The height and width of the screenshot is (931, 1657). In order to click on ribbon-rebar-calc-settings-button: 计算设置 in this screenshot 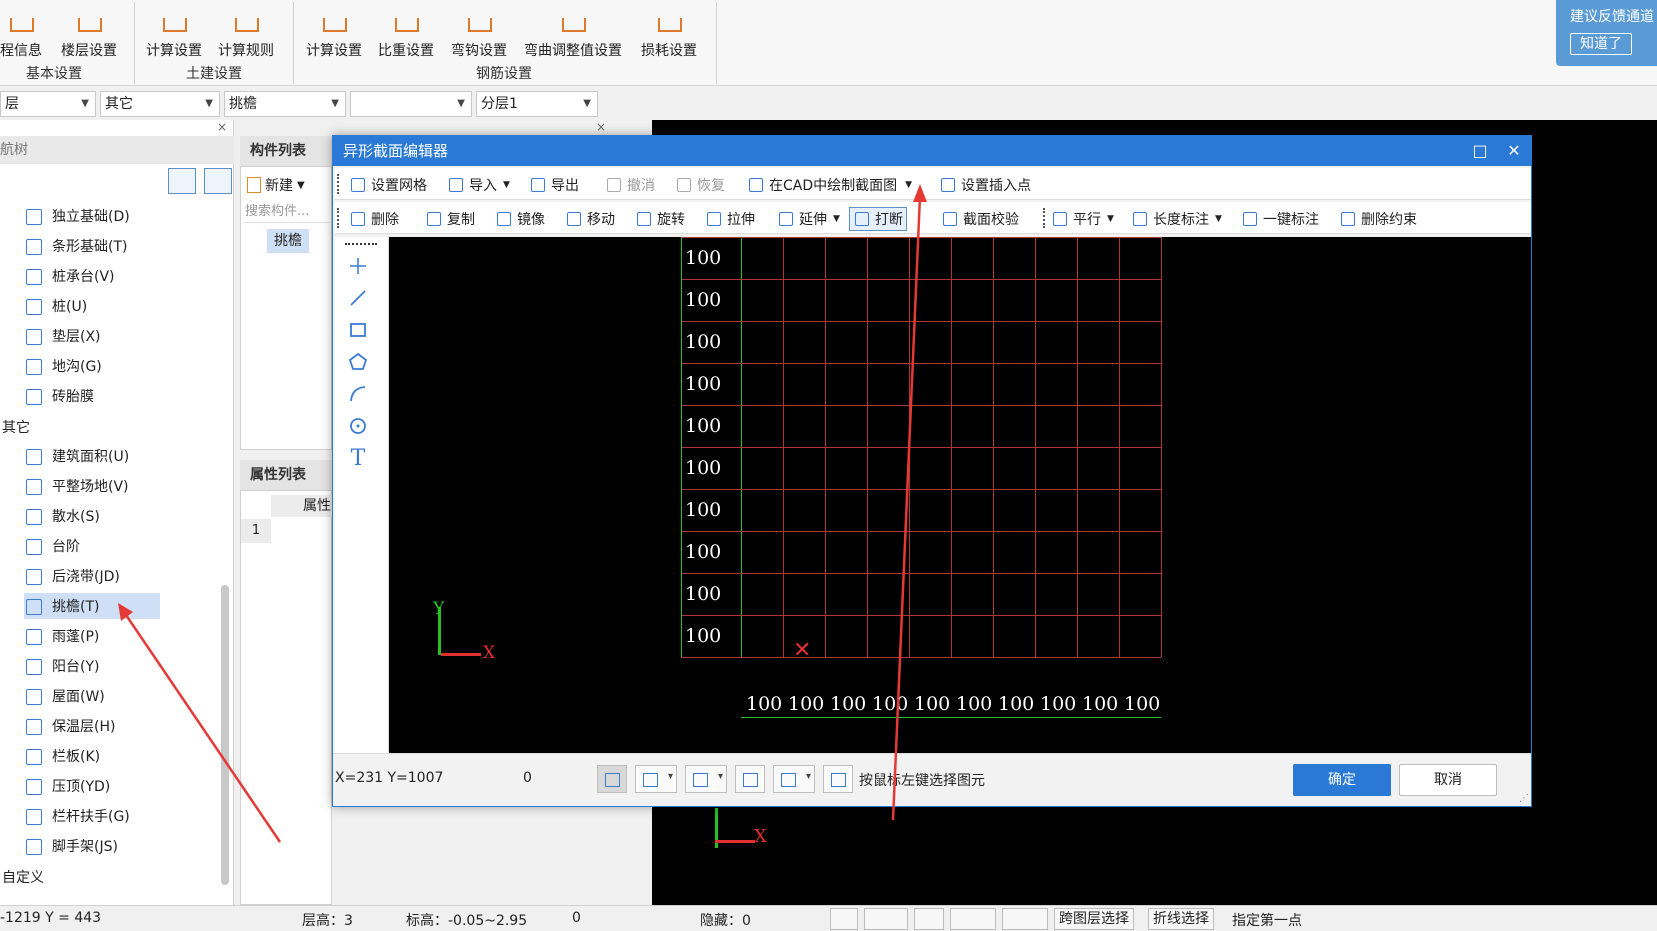, I will do `click(334, 30)`.